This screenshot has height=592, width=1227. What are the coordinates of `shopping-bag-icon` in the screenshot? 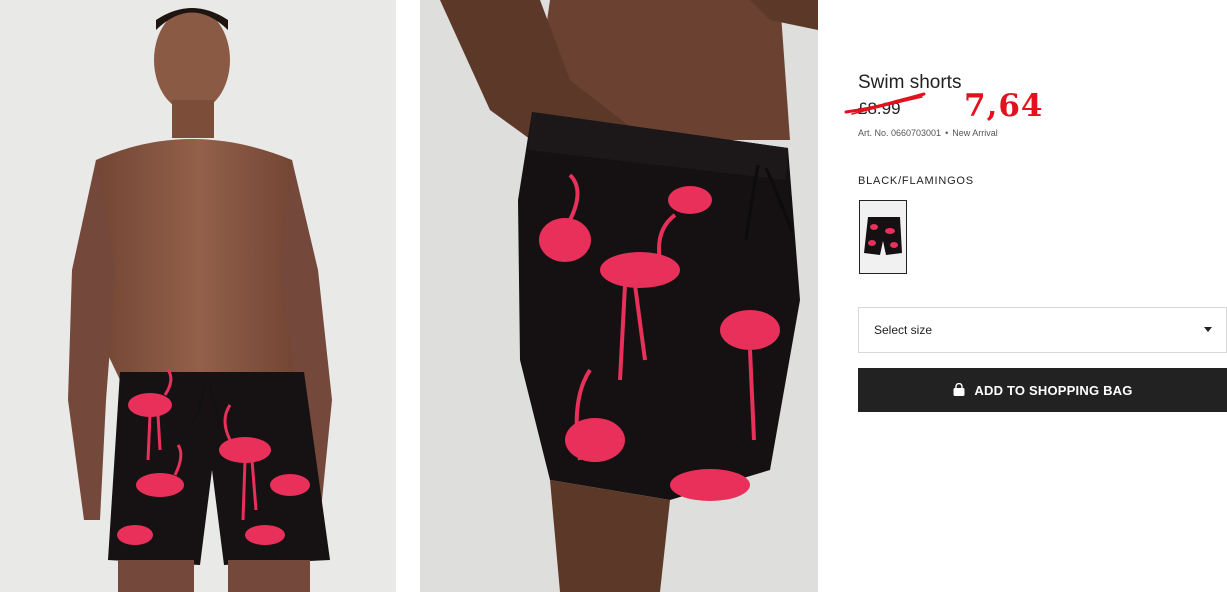 It's located at (959, 389).